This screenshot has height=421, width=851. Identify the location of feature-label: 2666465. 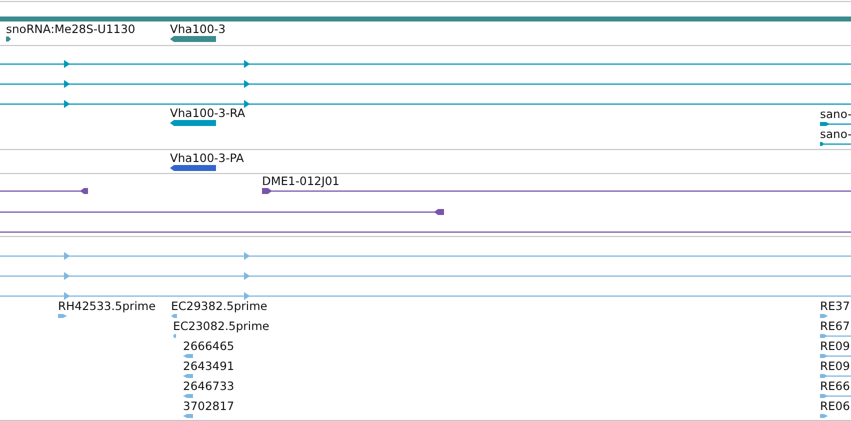
(208, 346).